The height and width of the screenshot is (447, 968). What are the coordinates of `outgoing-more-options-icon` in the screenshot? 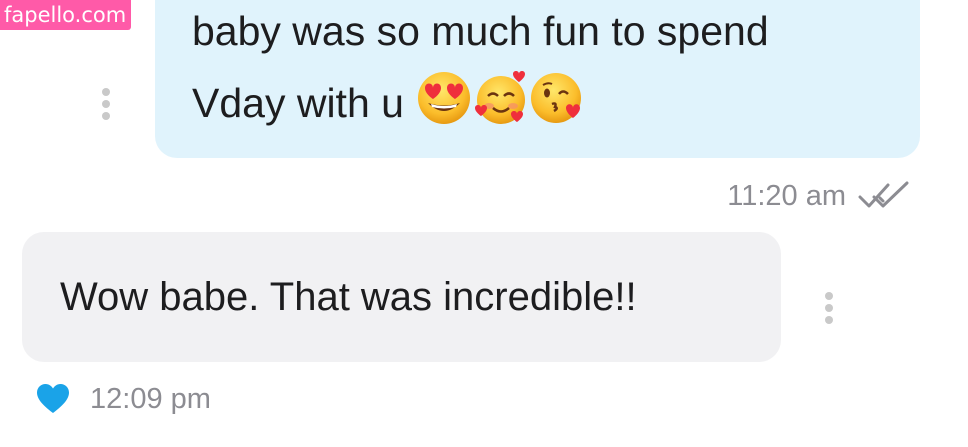 It's located at (106, 106).